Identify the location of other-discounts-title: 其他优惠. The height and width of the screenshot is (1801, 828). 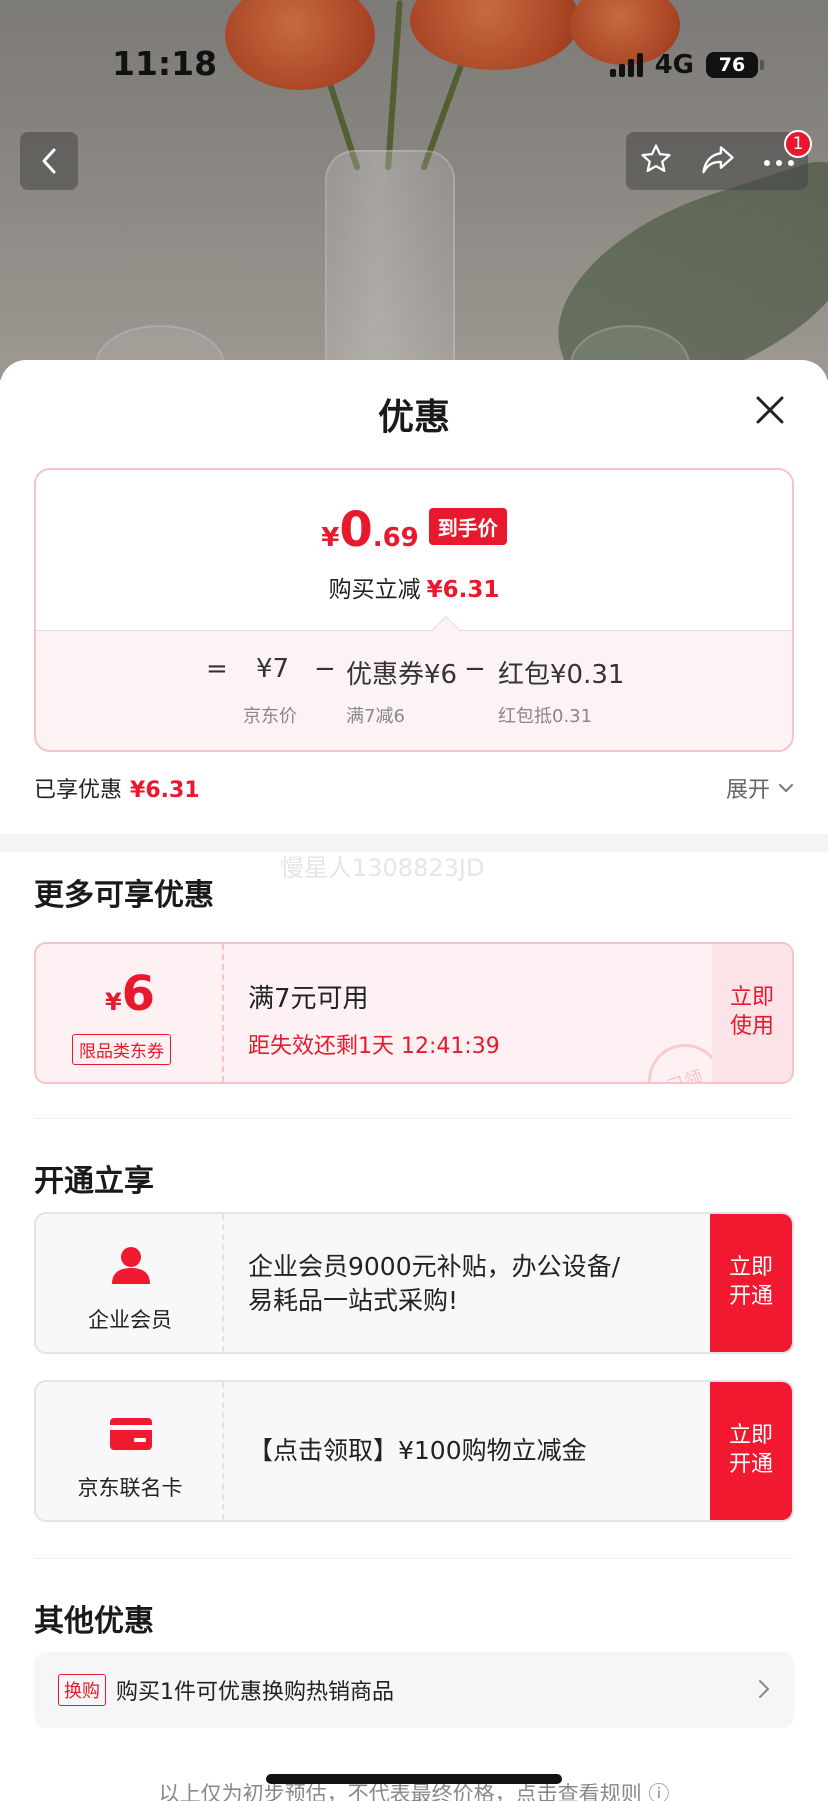
(94, 1621).